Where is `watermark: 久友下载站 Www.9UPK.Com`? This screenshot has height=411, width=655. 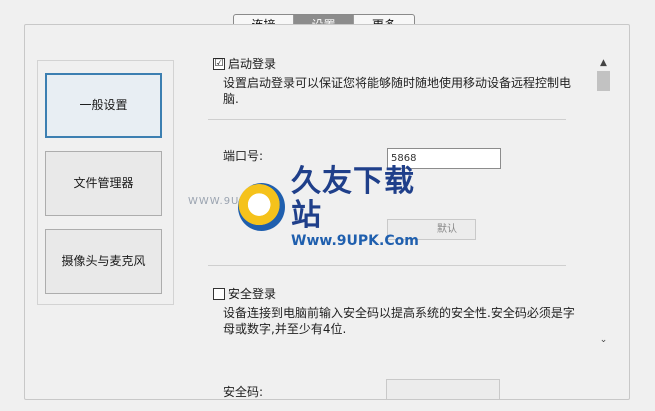 watermark: 久友下载站 Www.9UPK.Com is located at coordinates (340, 206).